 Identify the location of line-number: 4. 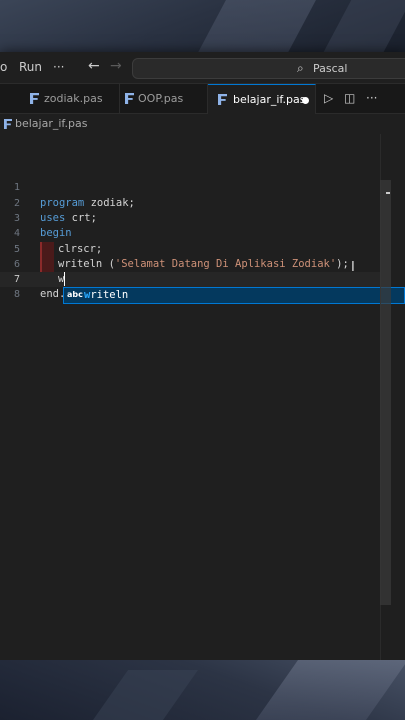
(16, 233).